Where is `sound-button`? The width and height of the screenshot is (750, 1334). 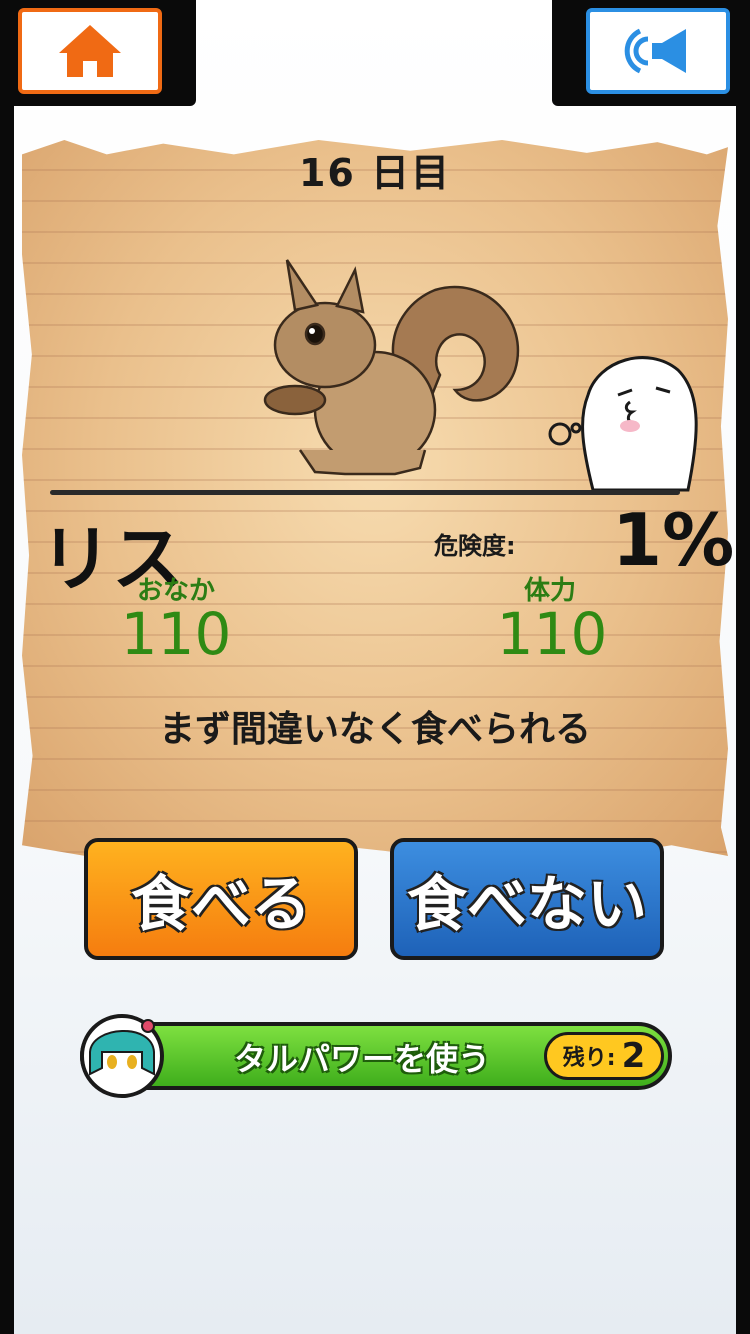
sound-button is located at coordinates (658, 51).